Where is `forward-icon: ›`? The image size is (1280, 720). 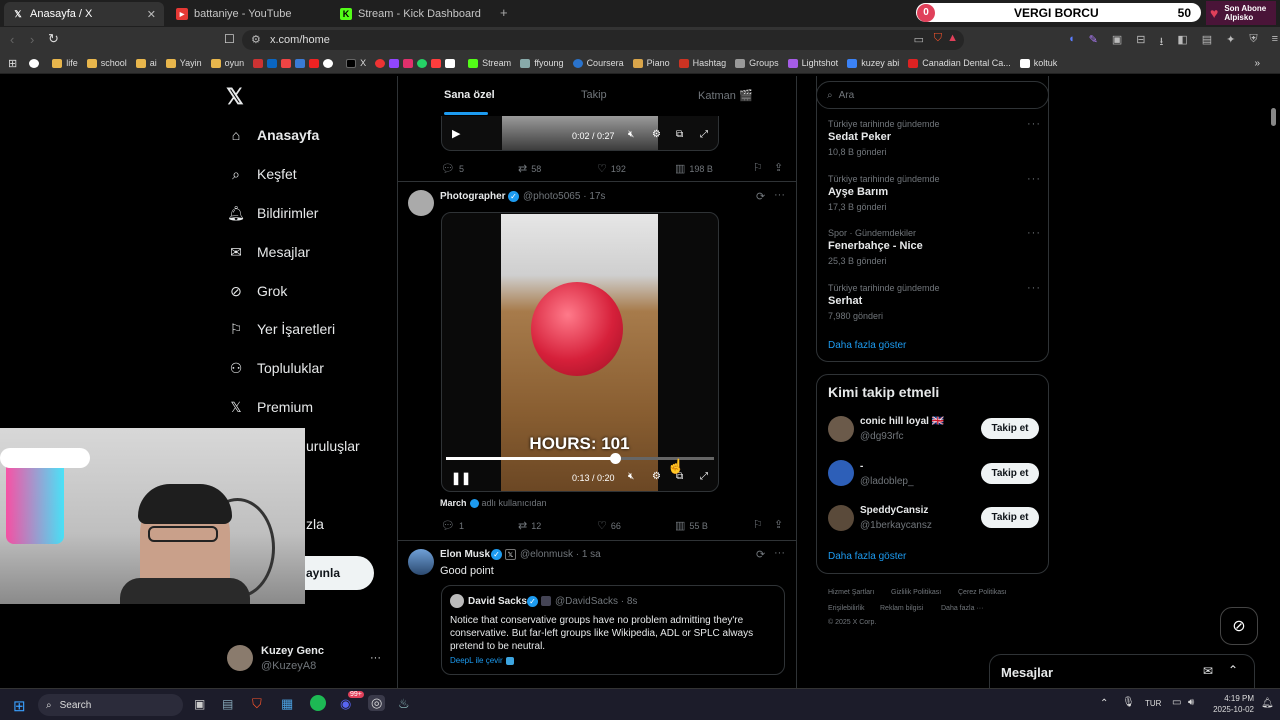 forward-icon: › is located at coordinates (32, 39).